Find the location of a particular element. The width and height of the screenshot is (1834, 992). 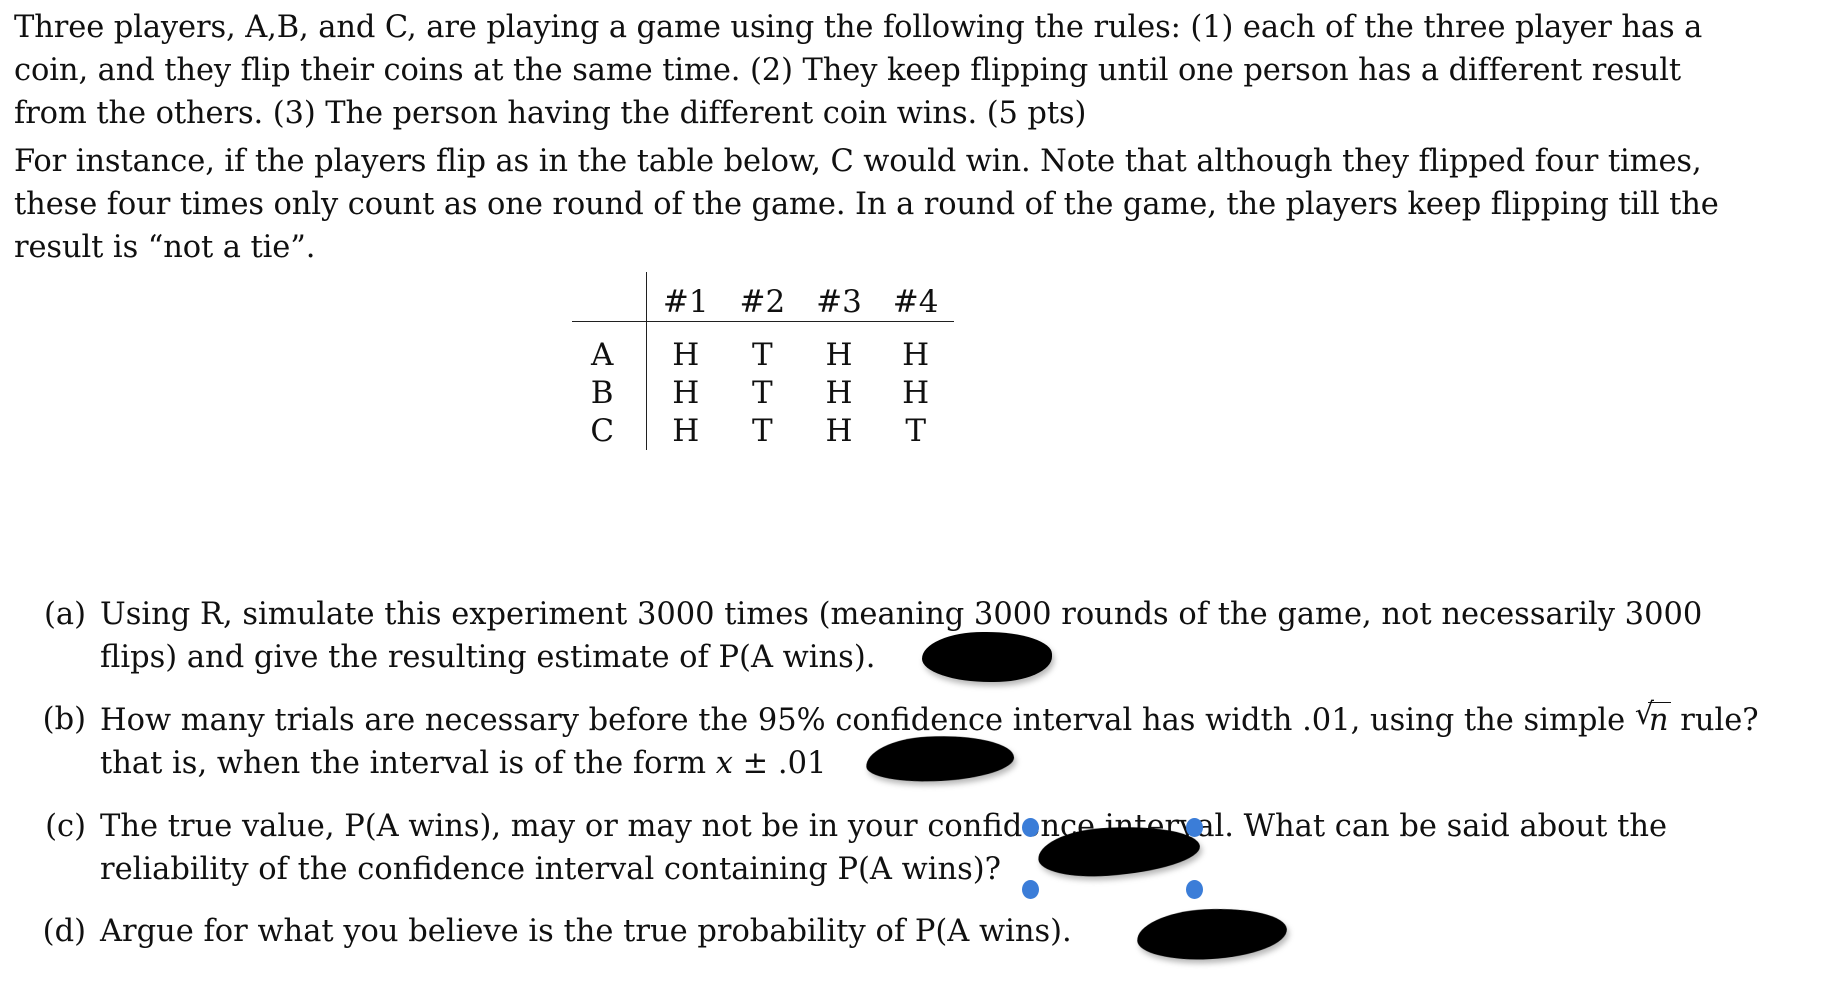

flip-table-cell-b-1: H is located at coordinates (686, 392).